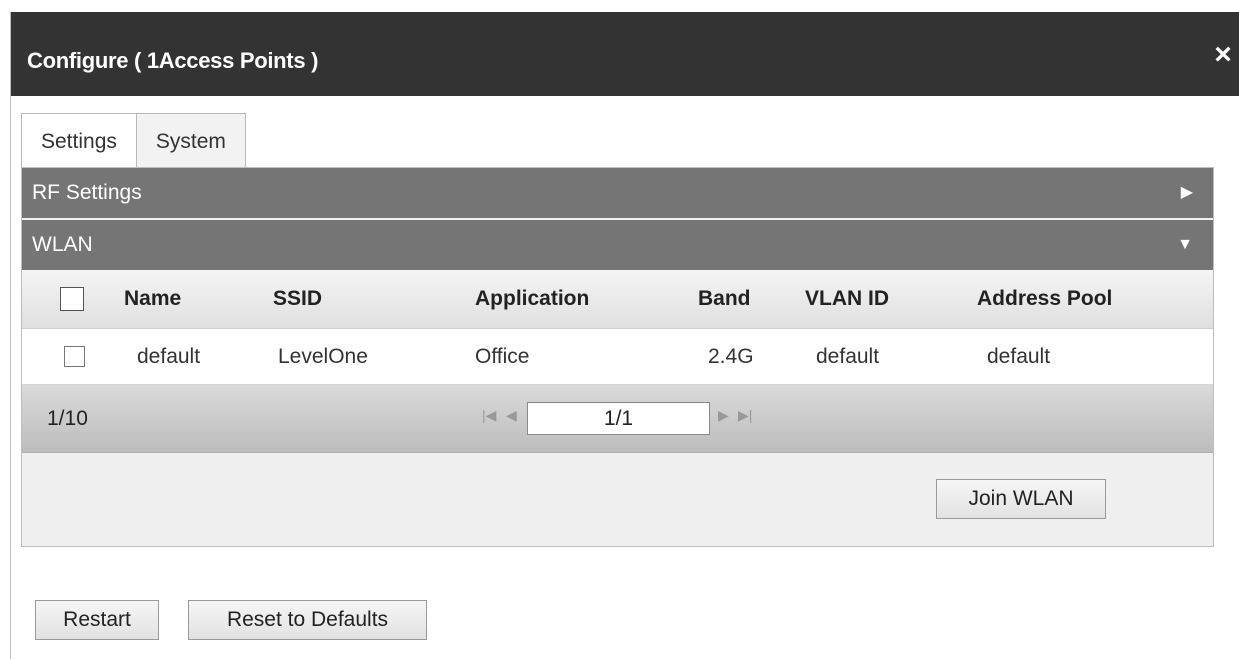  I want to click on record-count: 1/10, so click(67, 418).